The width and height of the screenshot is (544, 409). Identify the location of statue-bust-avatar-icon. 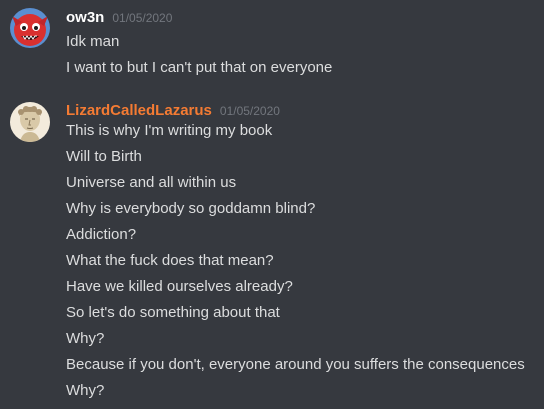
(30, 122).